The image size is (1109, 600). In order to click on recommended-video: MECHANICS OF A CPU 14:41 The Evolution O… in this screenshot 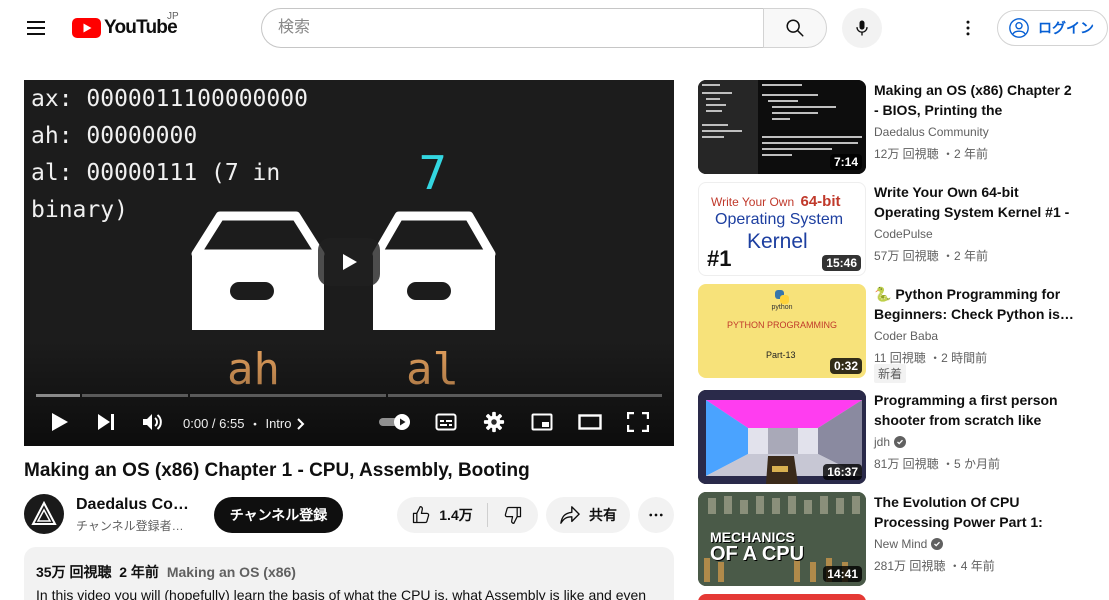, I will do `click(888, 539)`.